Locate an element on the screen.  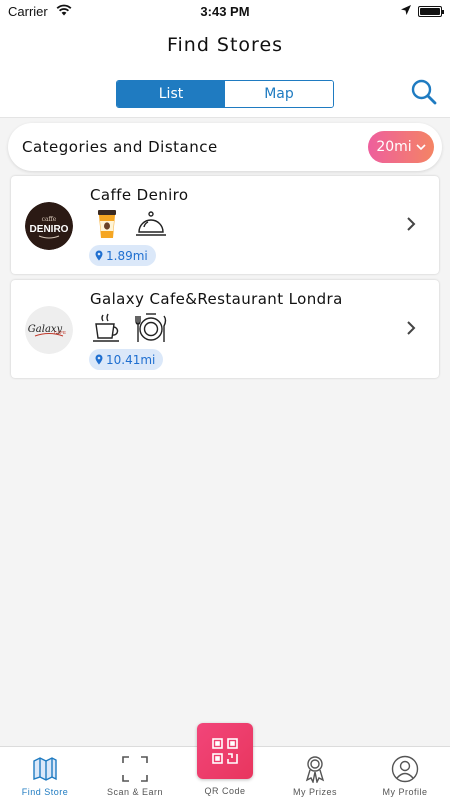
store-logo: caffe DENIRO is located at coordinates (49, 226).